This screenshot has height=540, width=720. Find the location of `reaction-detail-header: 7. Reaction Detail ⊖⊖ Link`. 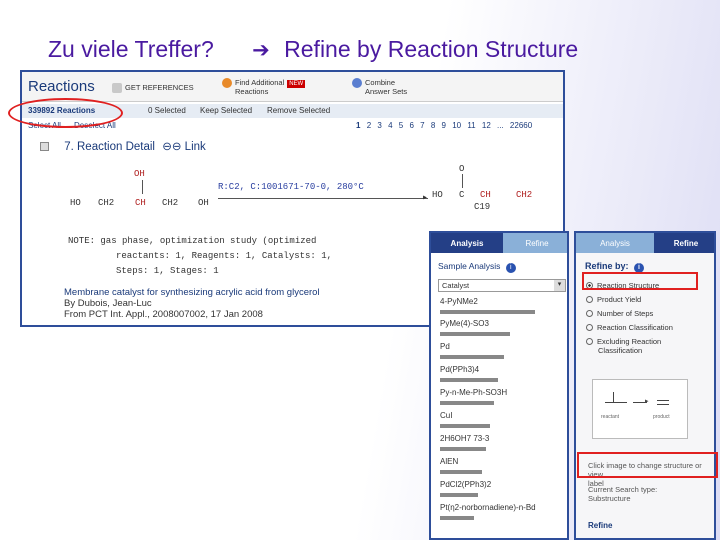

reaction-detail-header: 7. Reaction Detail ⊖⊖ Link is located at coordinates (123, 146).